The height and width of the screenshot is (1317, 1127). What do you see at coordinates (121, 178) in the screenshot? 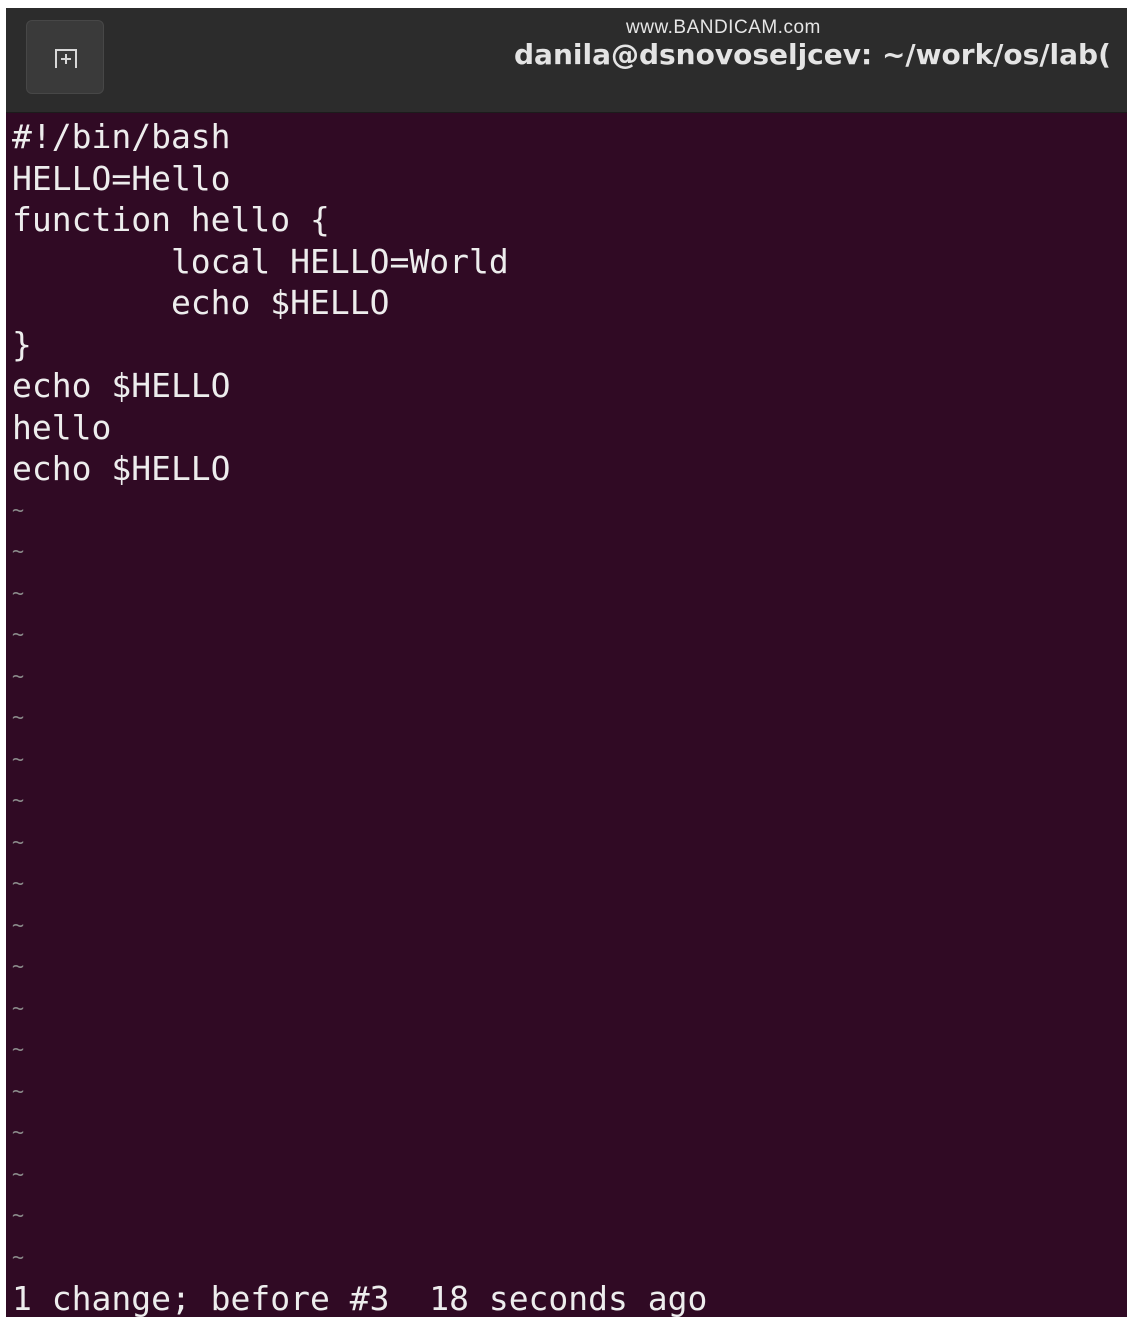
I see `code-line: HELLO=Hello` at bounding box center [121, 178].